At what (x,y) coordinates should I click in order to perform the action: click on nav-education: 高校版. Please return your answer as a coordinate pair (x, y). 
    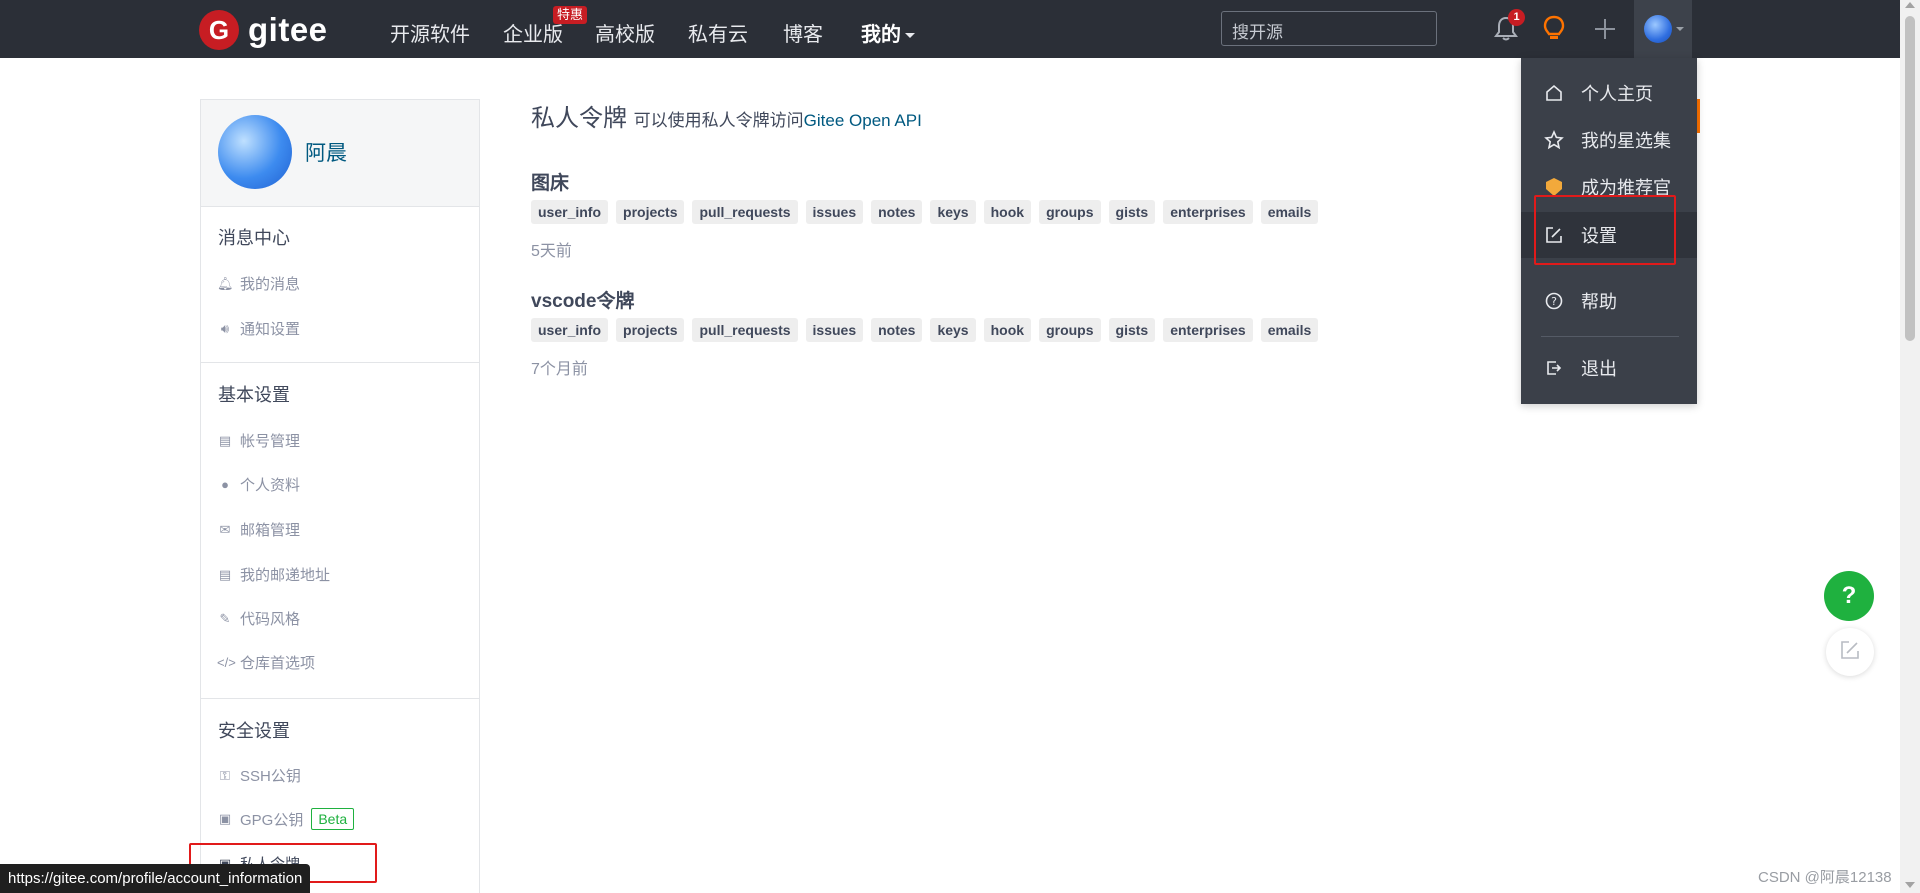
    Looking at the image, I should click on (625, 32).